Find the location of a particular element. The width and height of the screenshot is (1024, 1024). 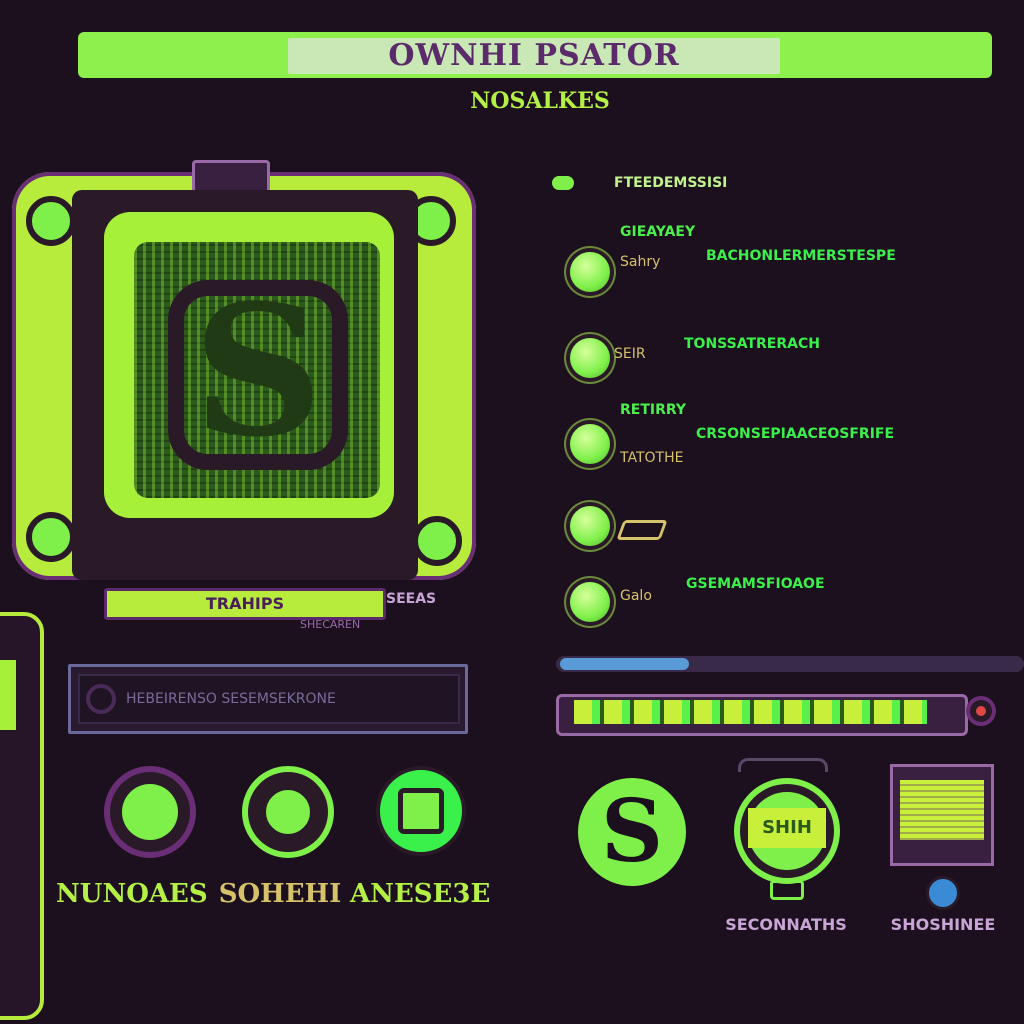

list-item-value: GSEMAMSFIOAOE is located at coordinates (755, 584).